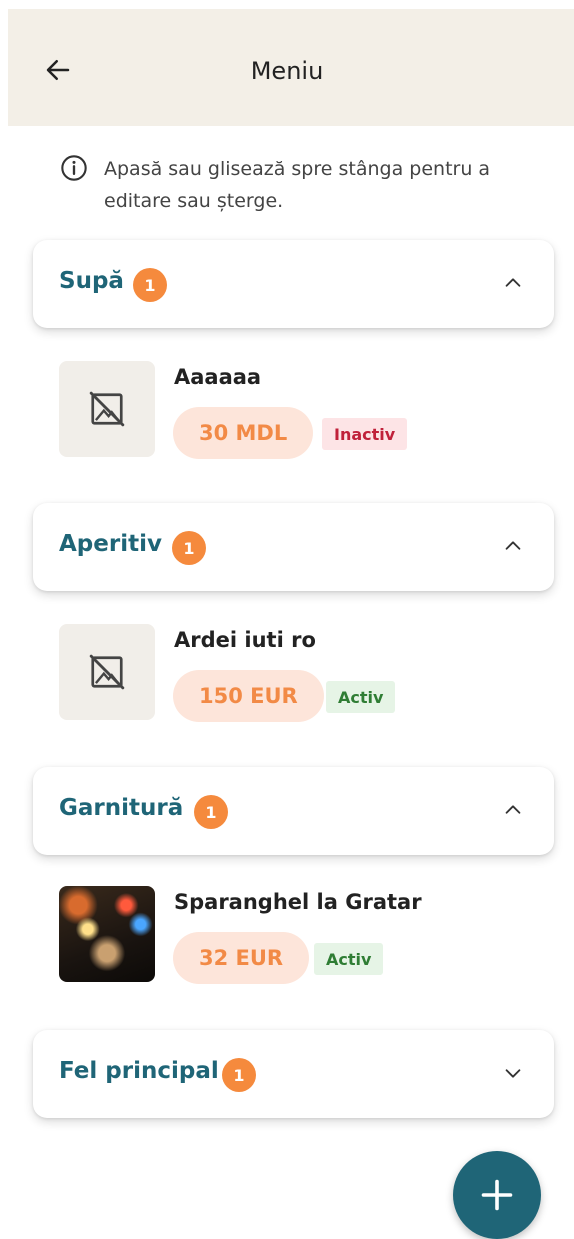 This screenshot has width=574, height=1239. I want to click on category-title: Aperitiv, so click(110, 544).